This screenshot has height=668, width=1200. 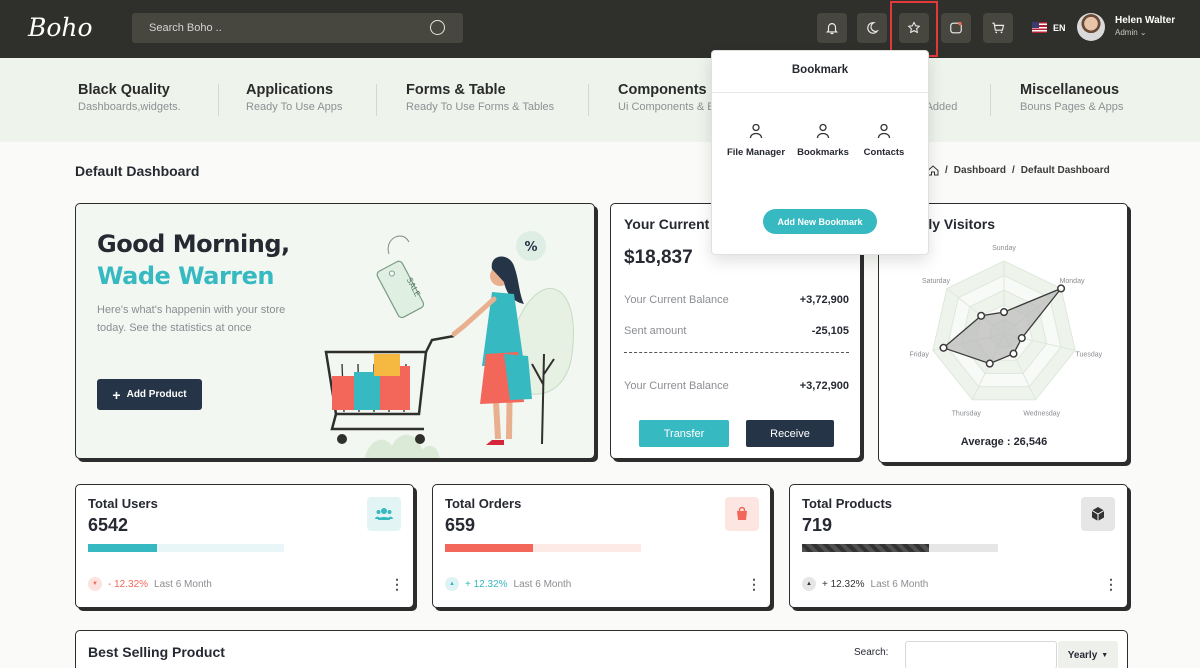 What do you see at coordinates (384, 514) in the screenshot?
I see `users-icon` at bounding box center [384, 514].